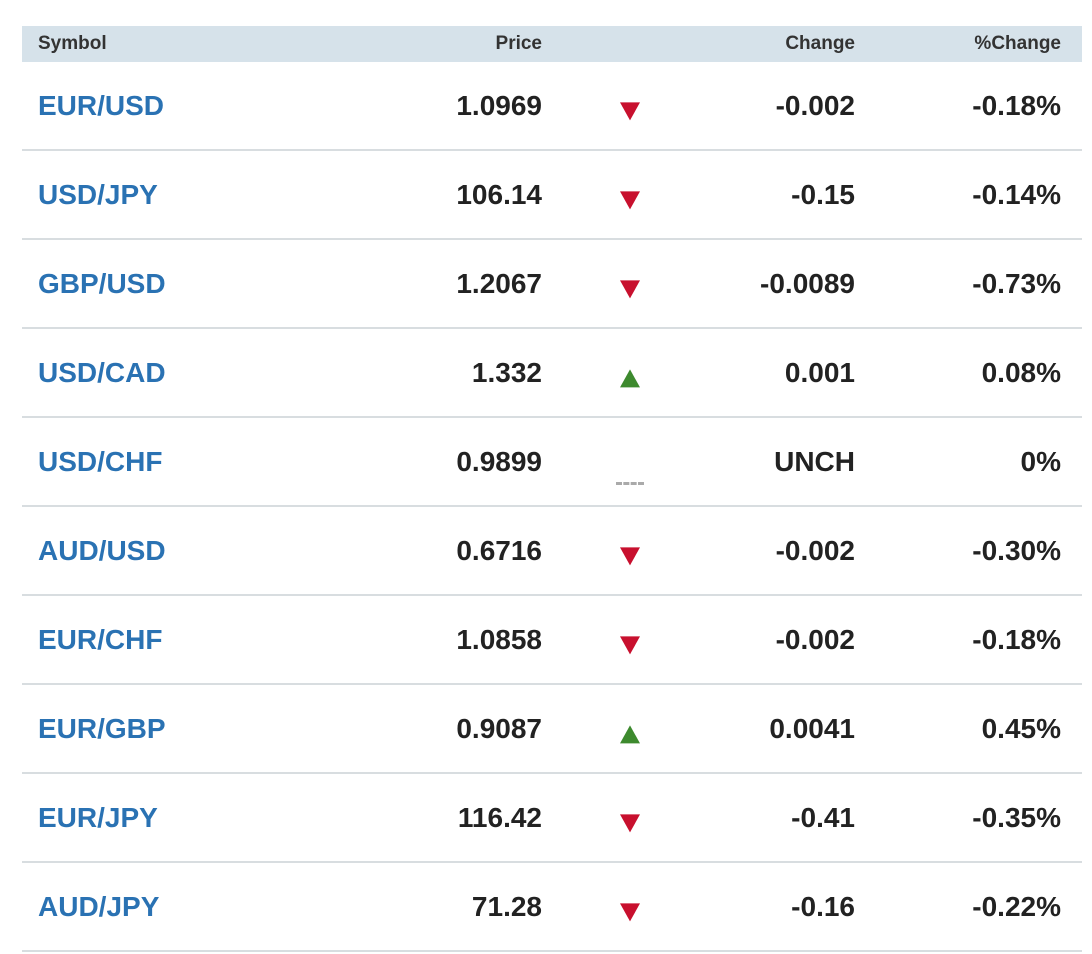 The width and height of the screenshot is (1092, 954). Describe the element at coordinates (819, 372) in the screenshot. I see `change-value: 0.001` at that location.